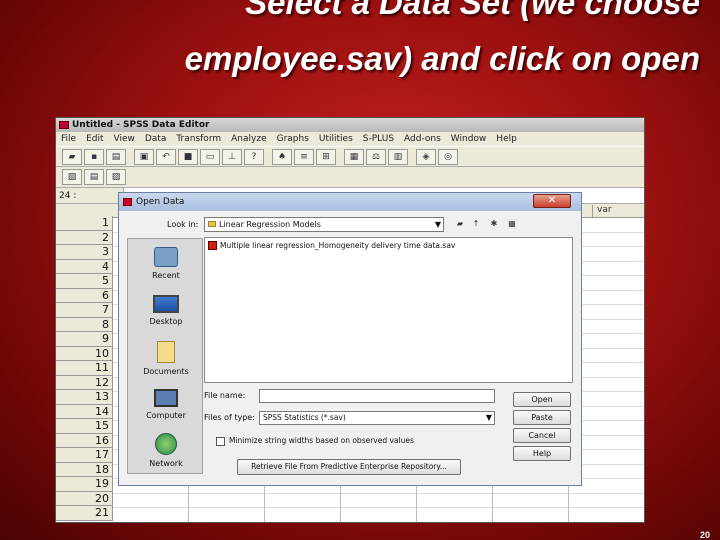 This screenshot has height=540, width=720. What do you see at coordinates (84, 252) in the screenshot?
I see `row-number: 3` at bounding box center [84, 252].